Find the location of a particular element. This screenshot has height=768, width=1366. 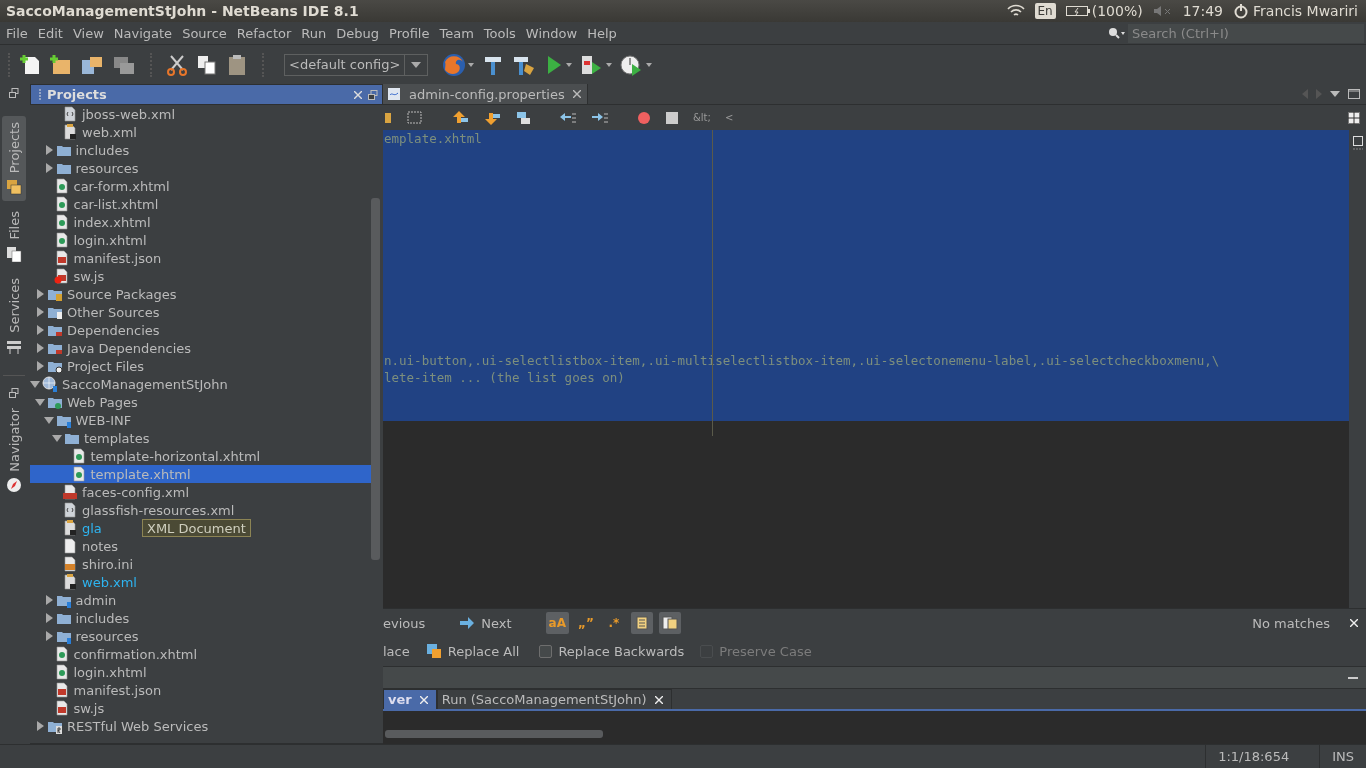

tree-item: Source Packages is located at coordinates (200, 294).